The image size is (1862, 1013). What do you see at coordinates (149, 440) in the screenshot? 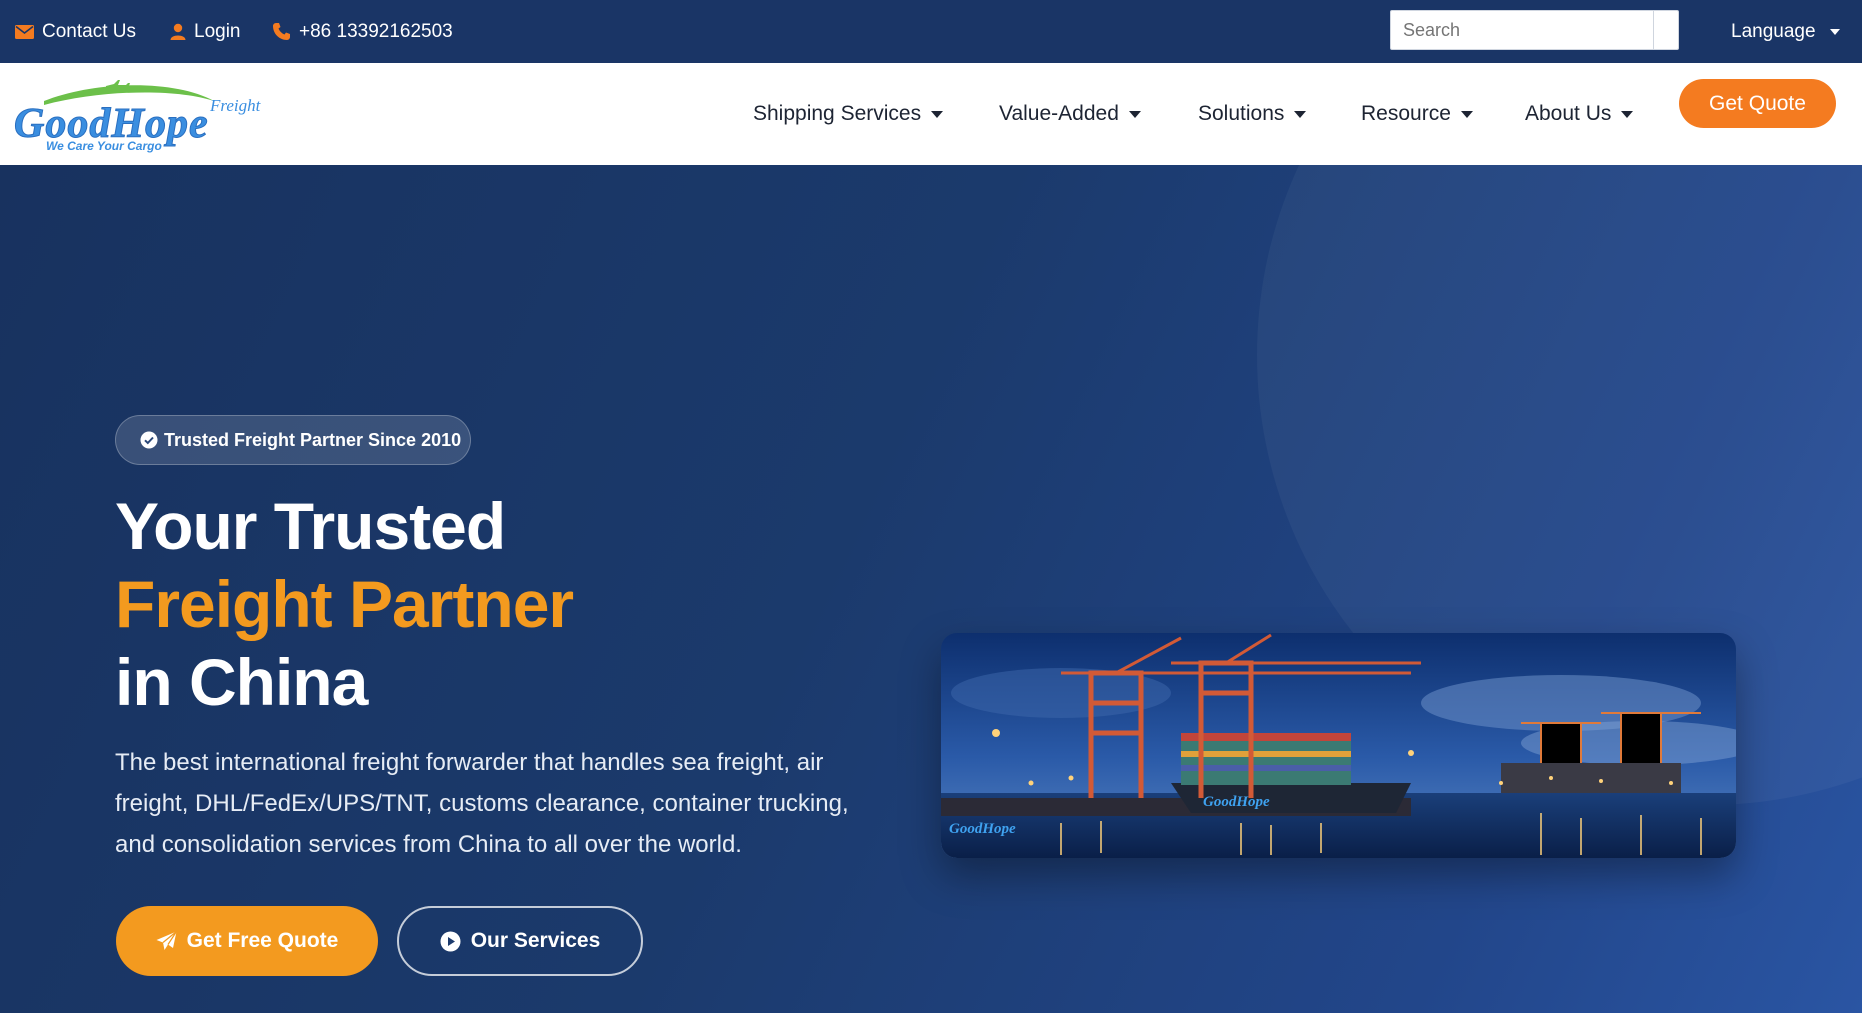
I see `check-circle-icon` at bounding box center [149, 440].